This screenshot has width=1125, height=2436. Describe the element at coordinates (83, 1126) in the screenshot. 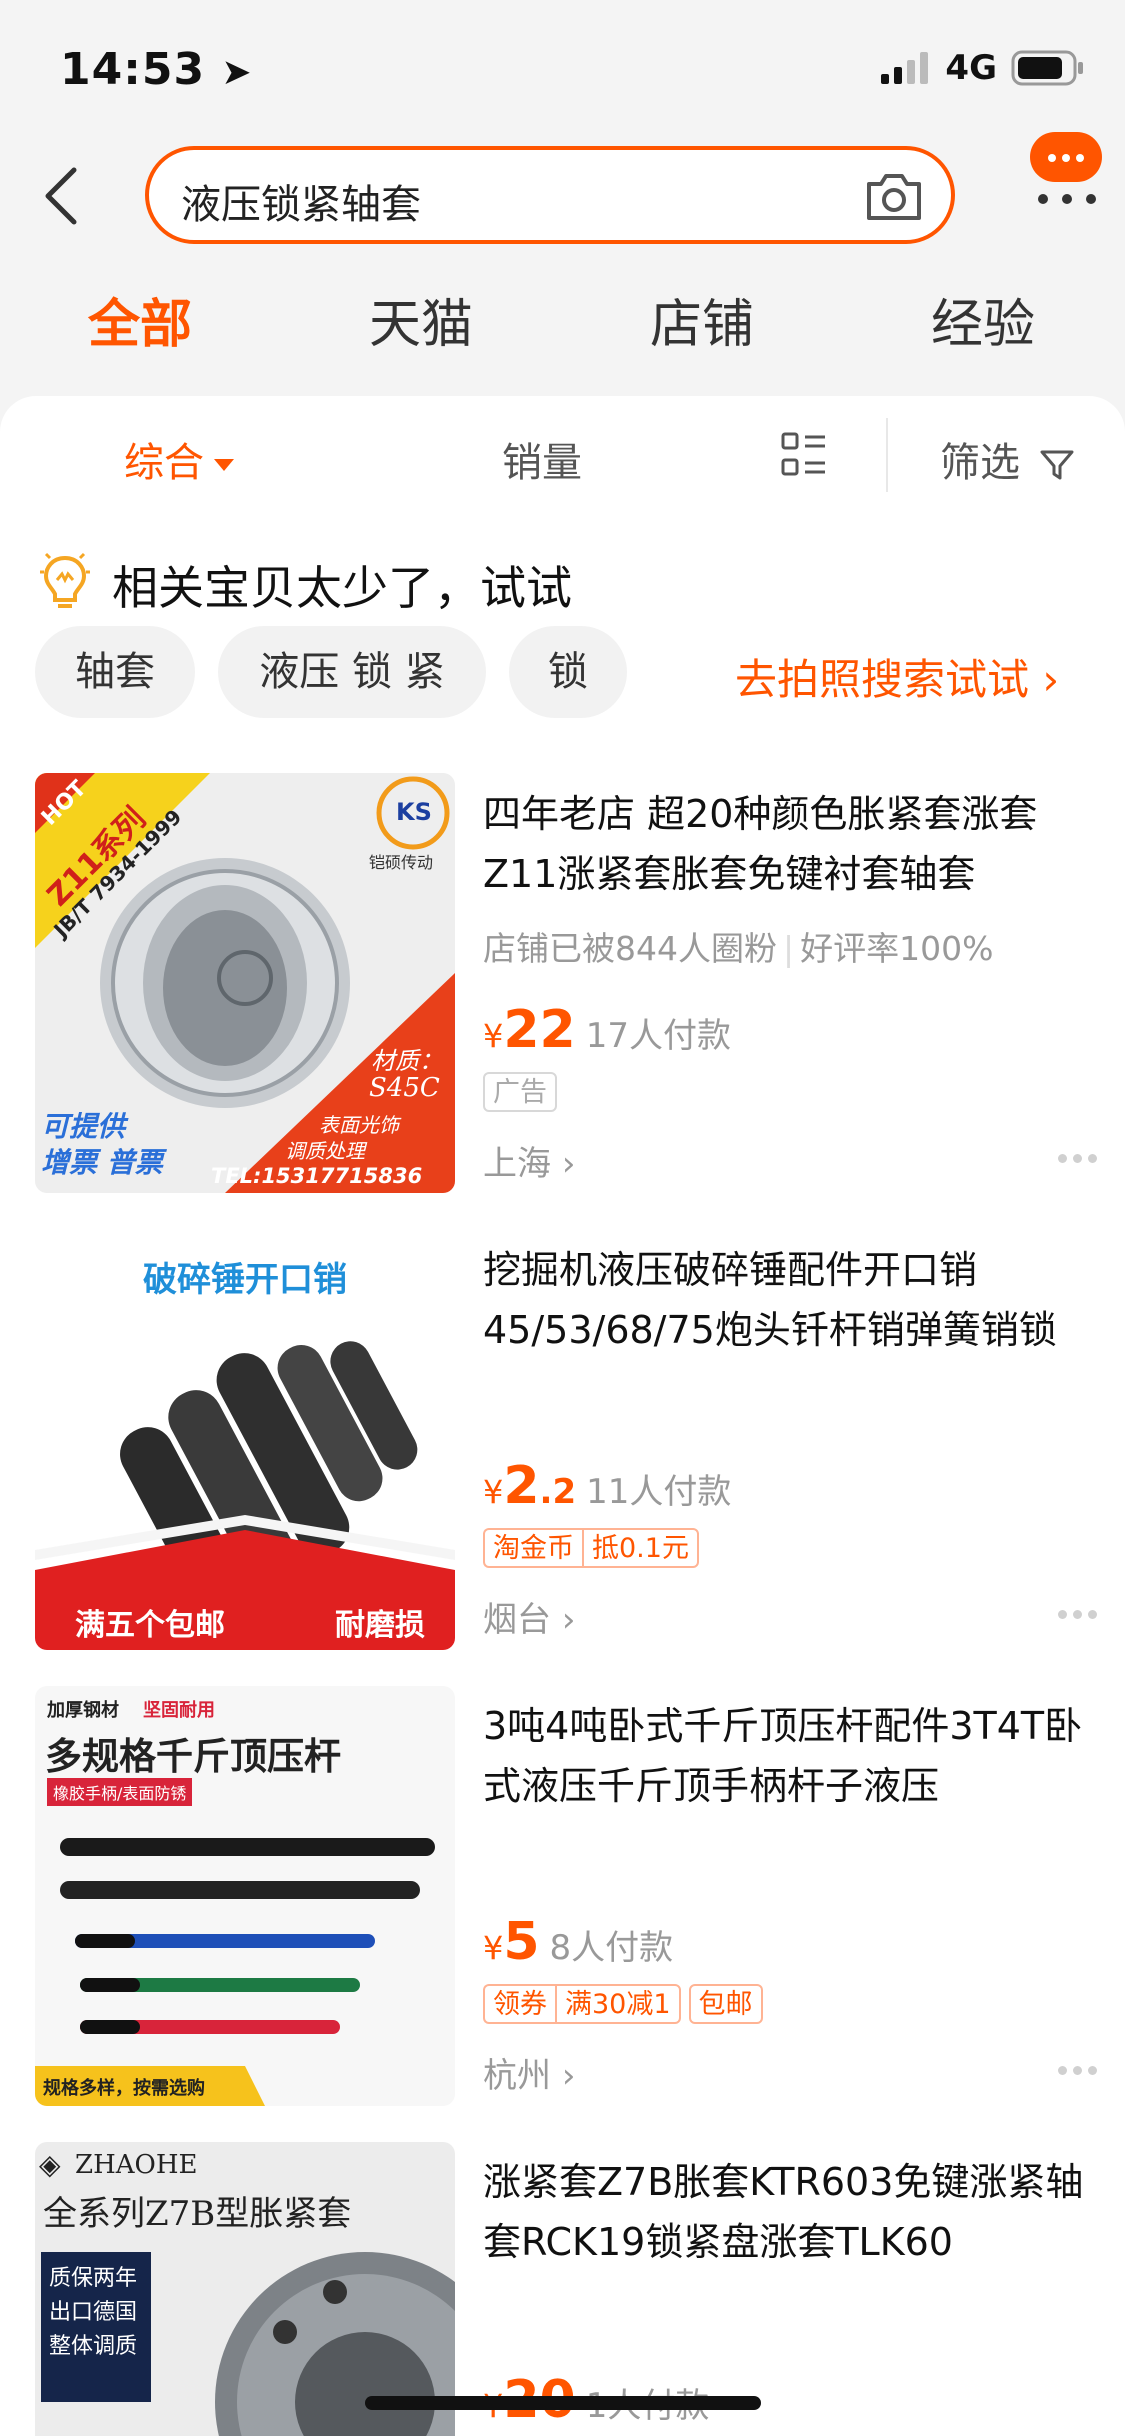

I see `invoice-line-1: 可提供` at that location.